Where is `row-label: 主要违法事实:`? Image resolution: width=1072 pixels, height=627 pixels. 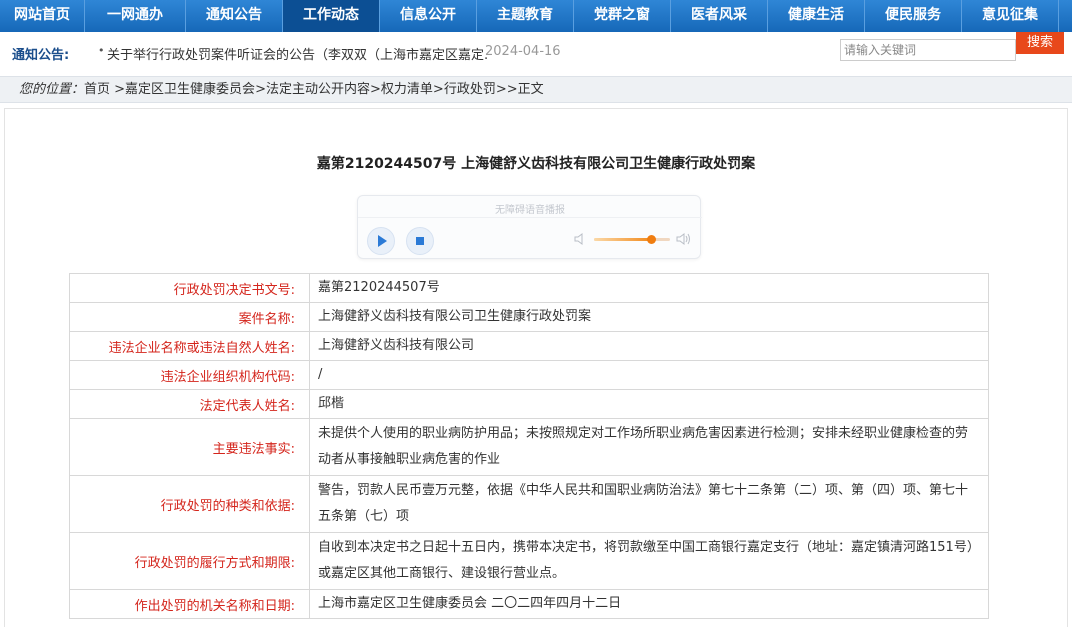 row-label: 主要违法事实: is located at coordinates (189, 447).